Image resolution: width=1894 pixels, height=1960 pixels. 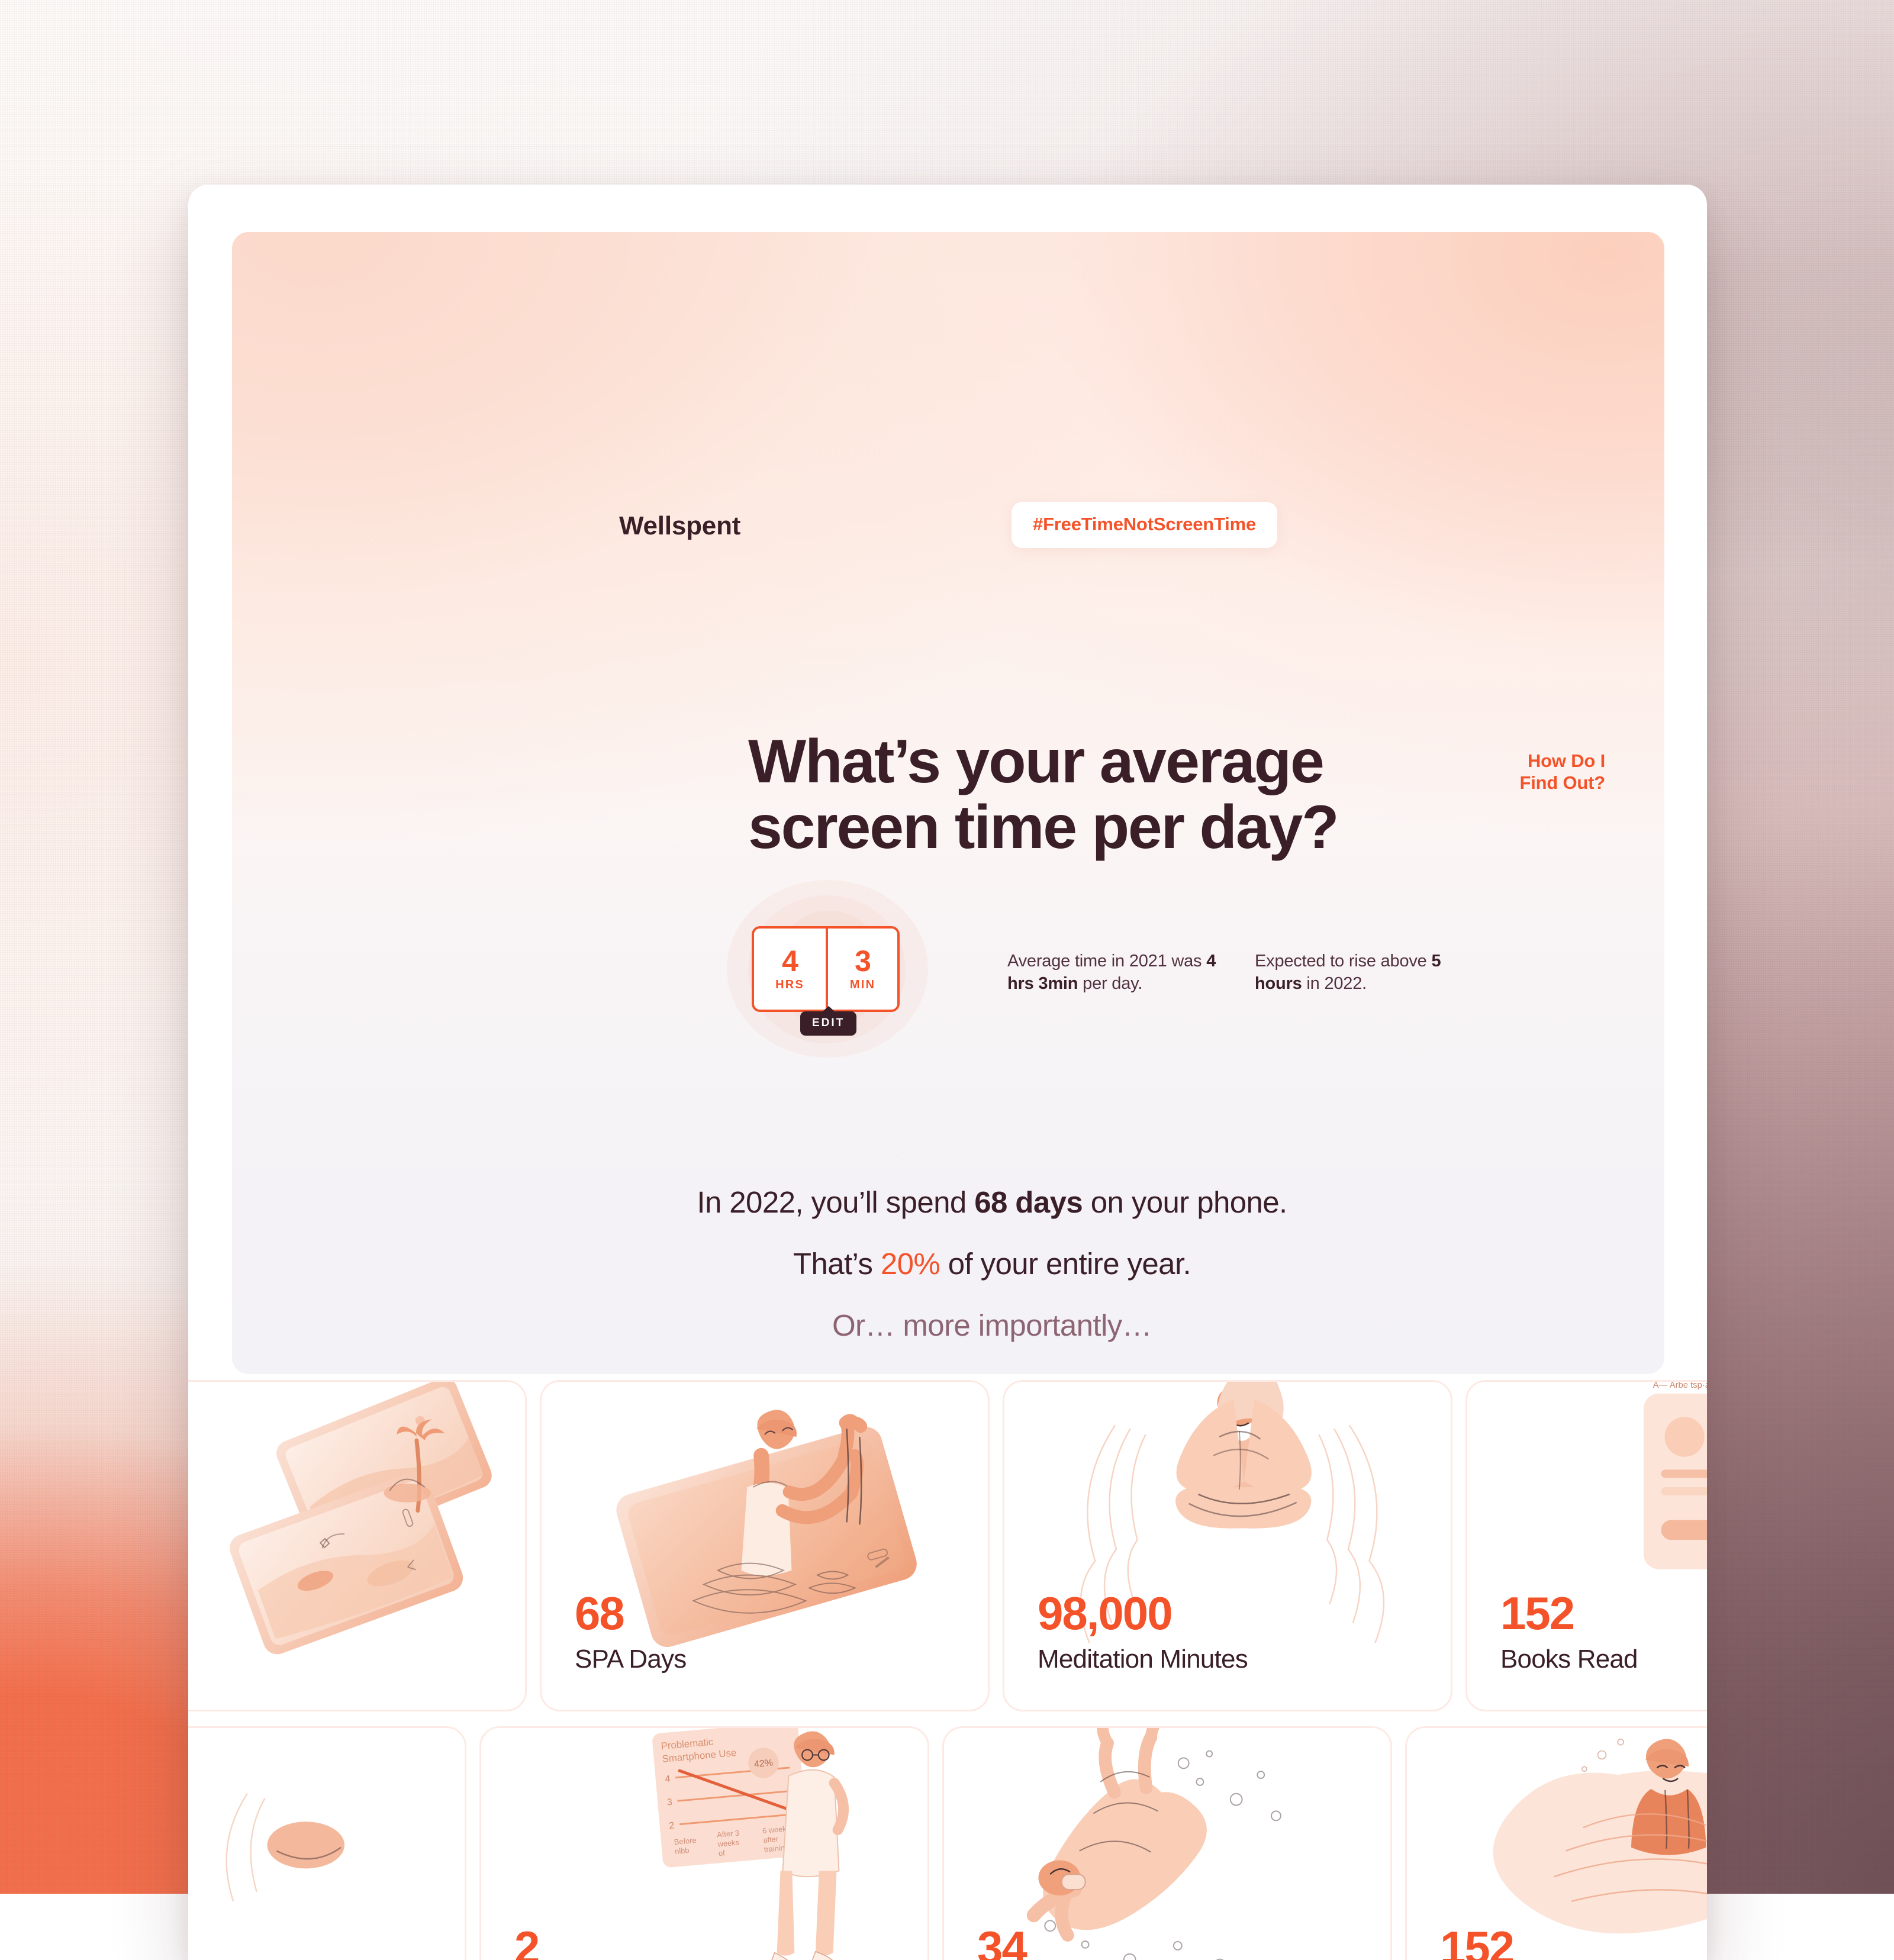 I want to click on stat-card-meditation-value: 98,000, so click(x=1143, y=1613).